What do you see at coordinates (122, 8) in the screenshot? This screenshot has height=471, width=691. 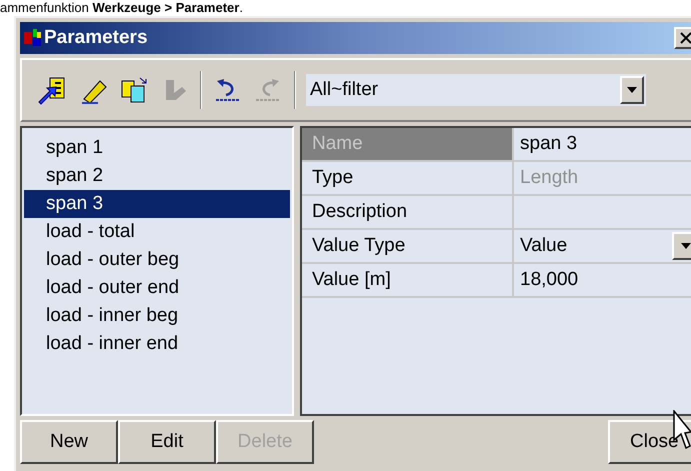 I see `caption-text: ammenfunktion Werkzeuge > Parameter.` at bounding box center [122, 8].